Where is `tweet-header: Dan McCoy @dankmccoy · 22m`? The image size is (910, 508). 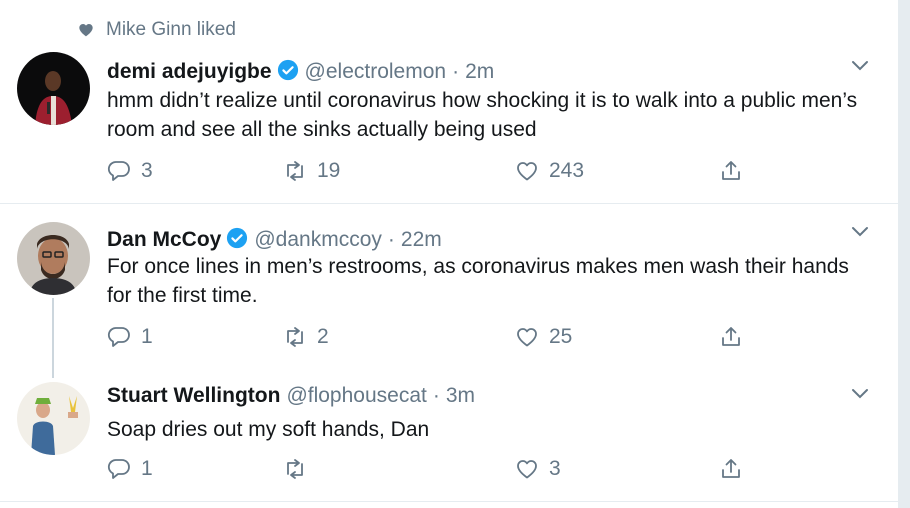 tweet-header: Dan McCoy @dankmccoy · 22m is located at coordinates (274, 238).